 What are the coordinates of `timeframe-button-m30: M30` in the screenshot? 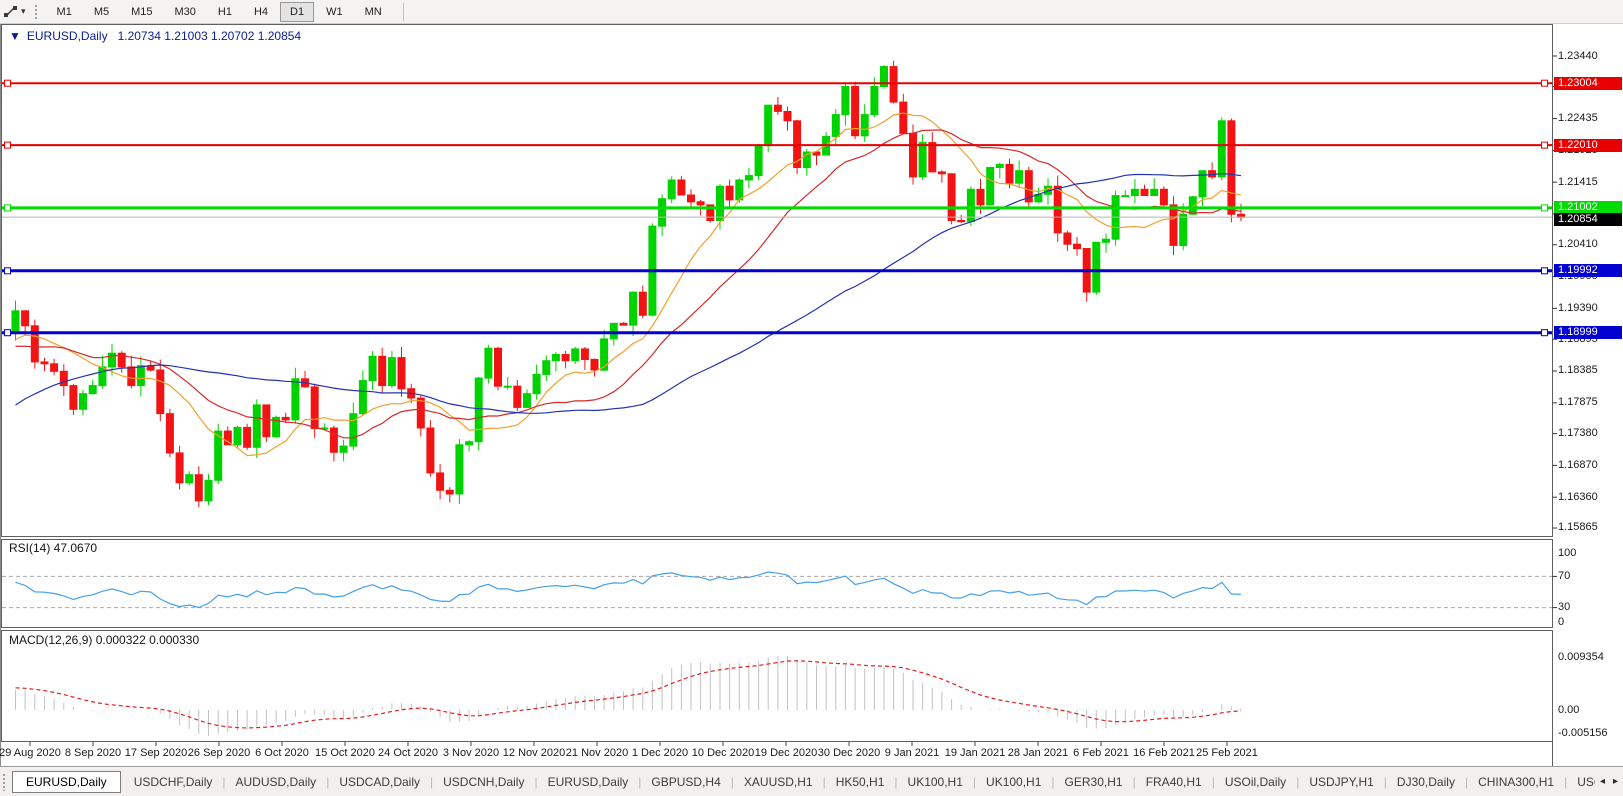 It's located at (185, 12).